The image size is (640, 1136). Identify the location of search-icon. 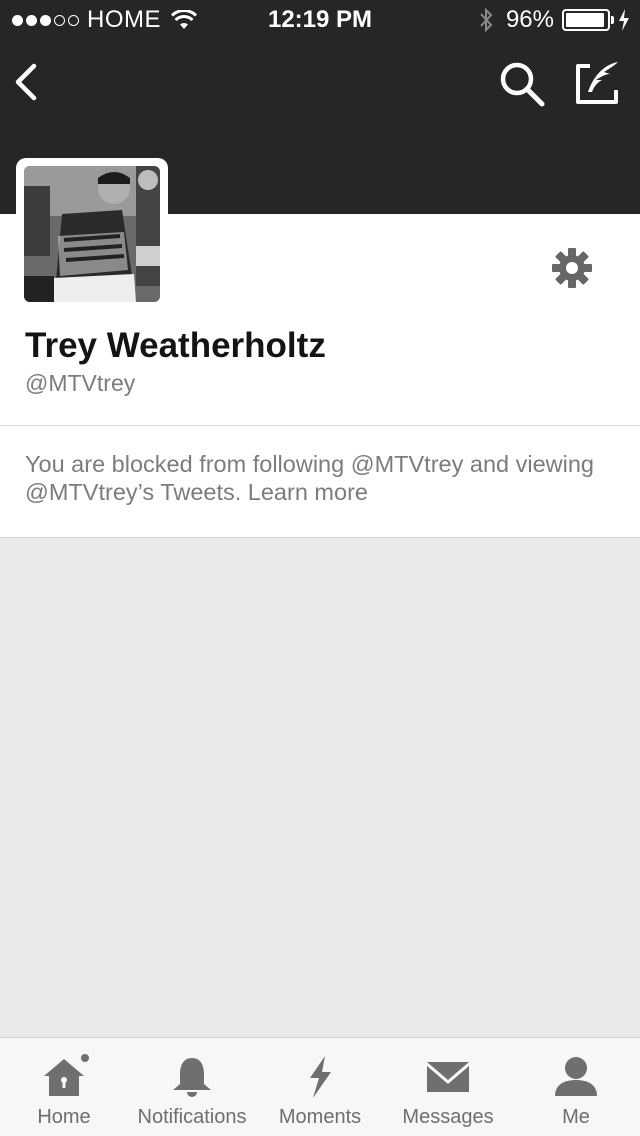
(522, 84).